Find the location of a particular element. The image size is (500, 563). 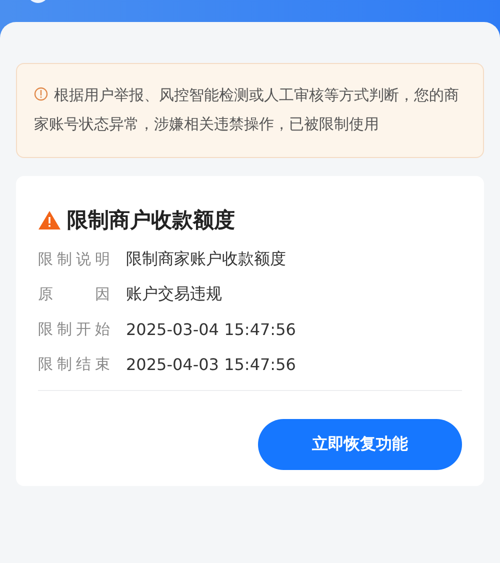

info-icon is located at coordinates (41, 94).